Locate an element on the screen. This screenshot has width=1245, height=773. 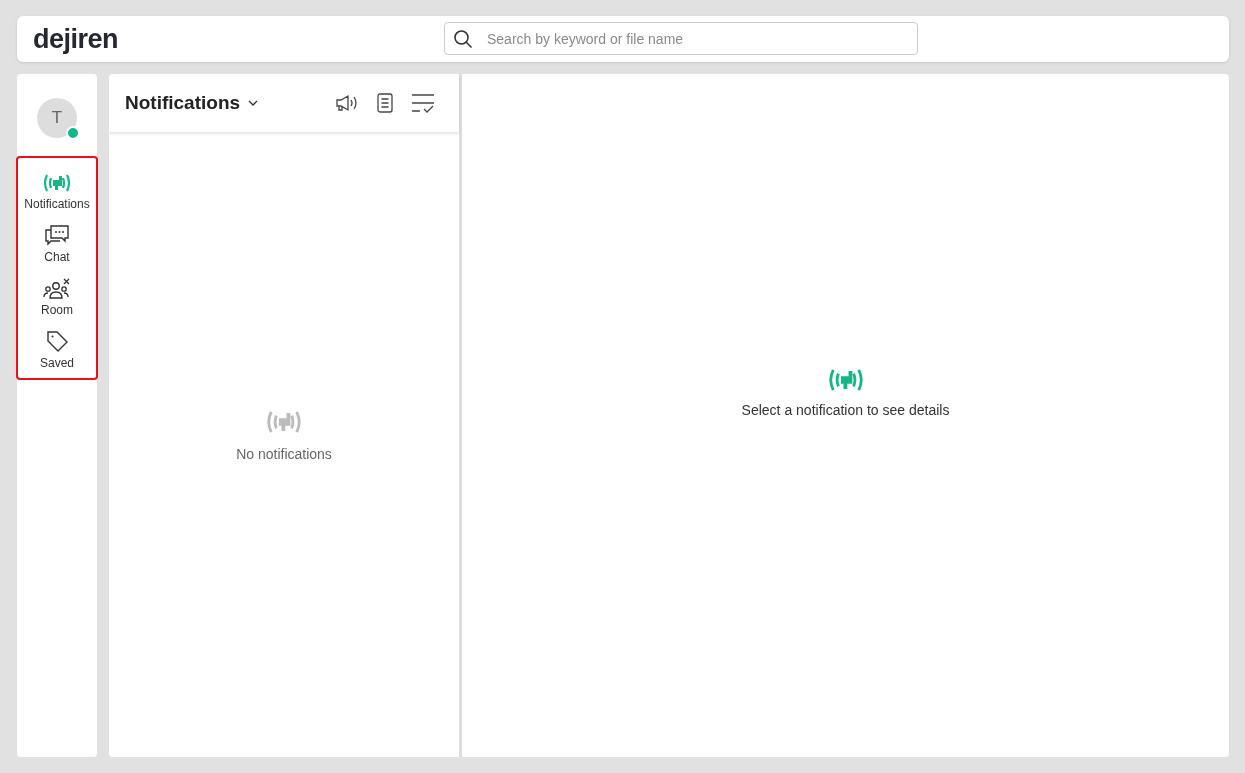
notifications-dropdown: Notifications is located at coordinates (192, 103).